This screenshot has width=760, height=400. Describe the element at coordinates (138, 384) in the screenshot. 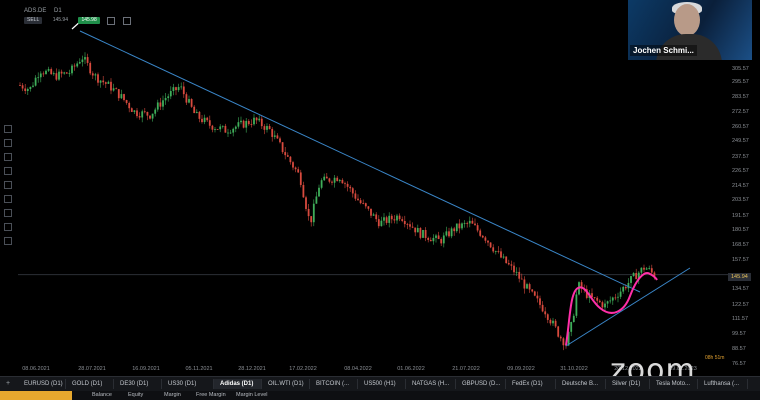

I see `chart-tab: DE30 (D1)` at that location.